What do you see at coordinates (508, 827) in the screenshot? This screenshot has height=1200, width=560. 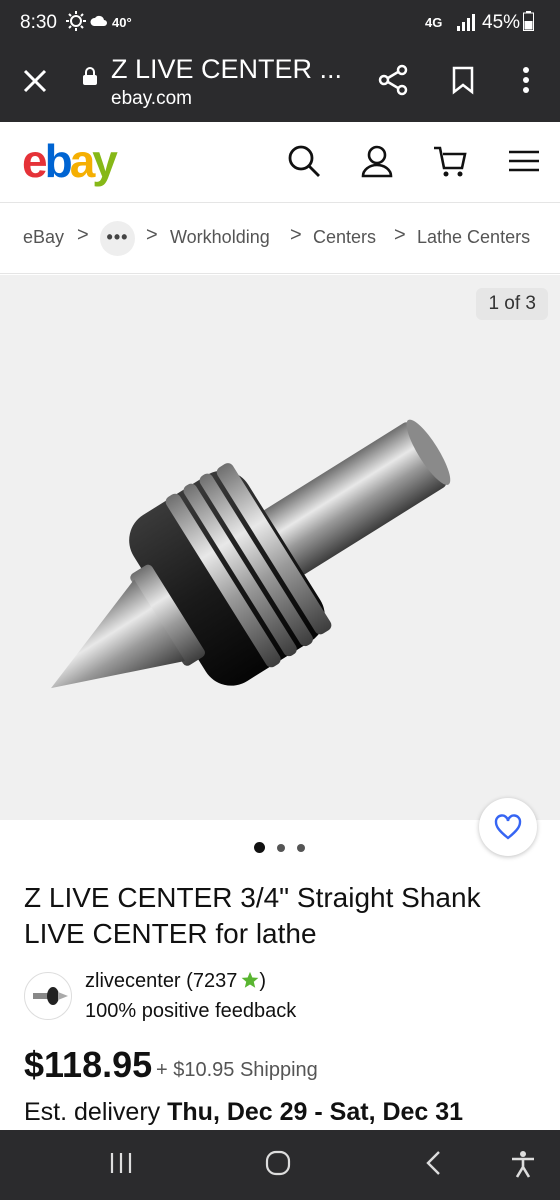 I see `heart-icon` at bounding box center [508, 827].